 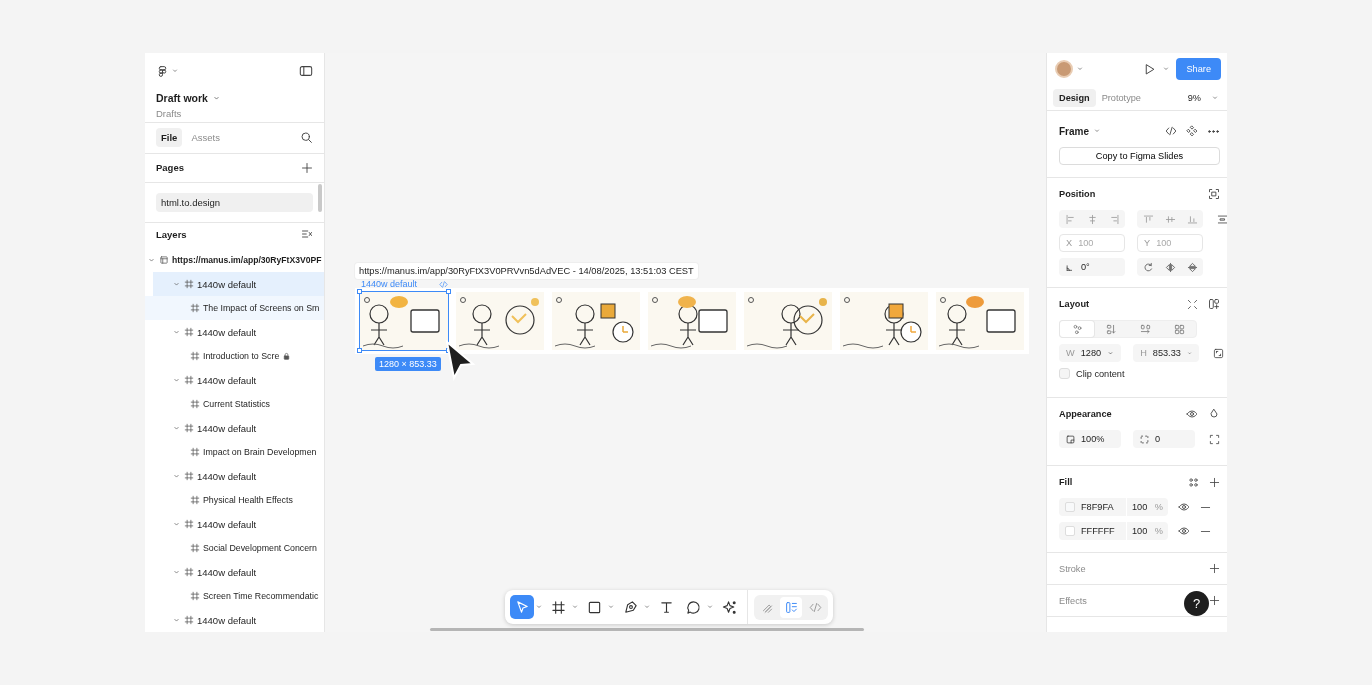 What do you see at coordinates (1214, 568) in the screenshot?
I see `add-stroke-icon` at bounding box center [1214, 568].